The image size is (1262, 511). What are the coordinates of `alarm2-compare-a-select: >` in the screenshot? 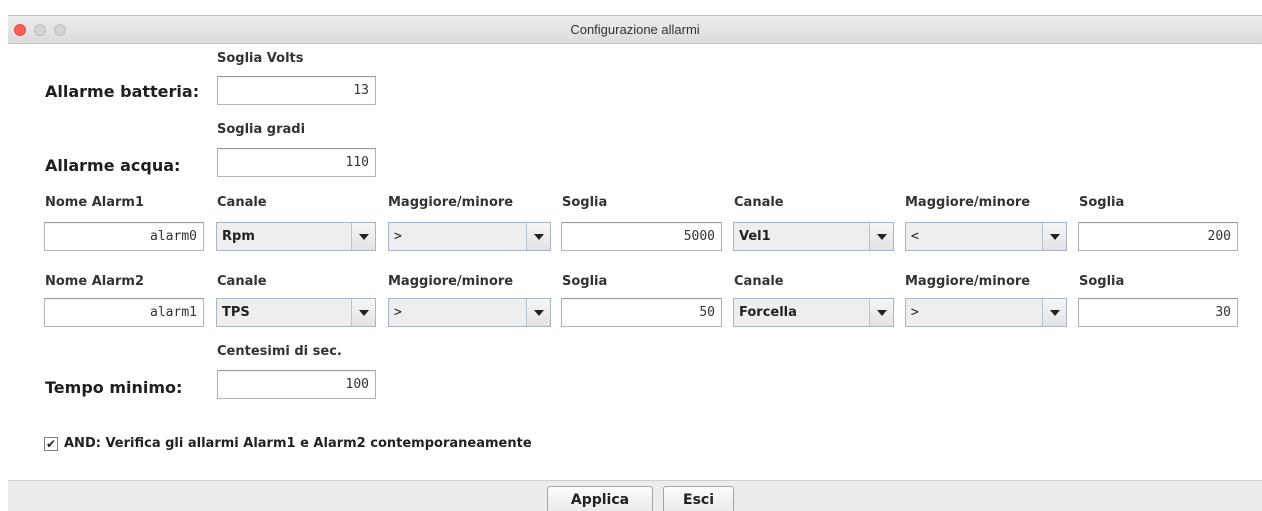 It's located at (469, 312).